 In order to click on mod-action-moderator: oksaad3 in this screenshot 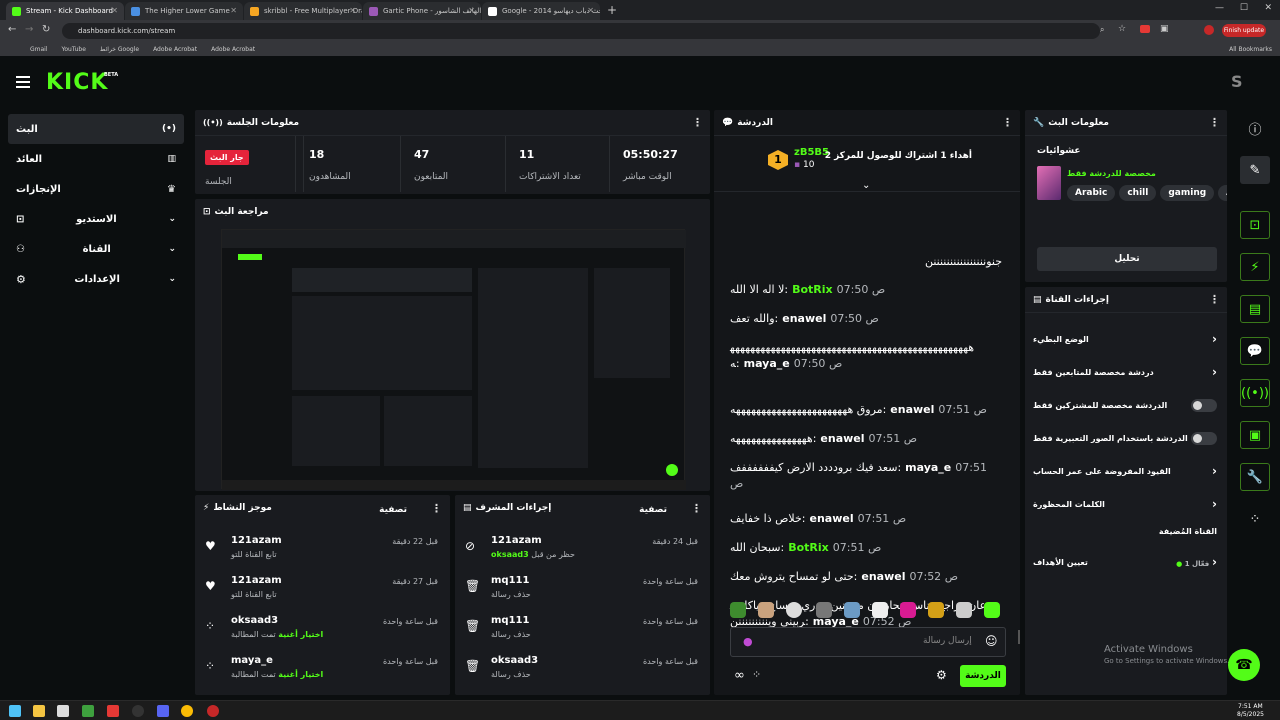, I will do `click(510, 554)`.